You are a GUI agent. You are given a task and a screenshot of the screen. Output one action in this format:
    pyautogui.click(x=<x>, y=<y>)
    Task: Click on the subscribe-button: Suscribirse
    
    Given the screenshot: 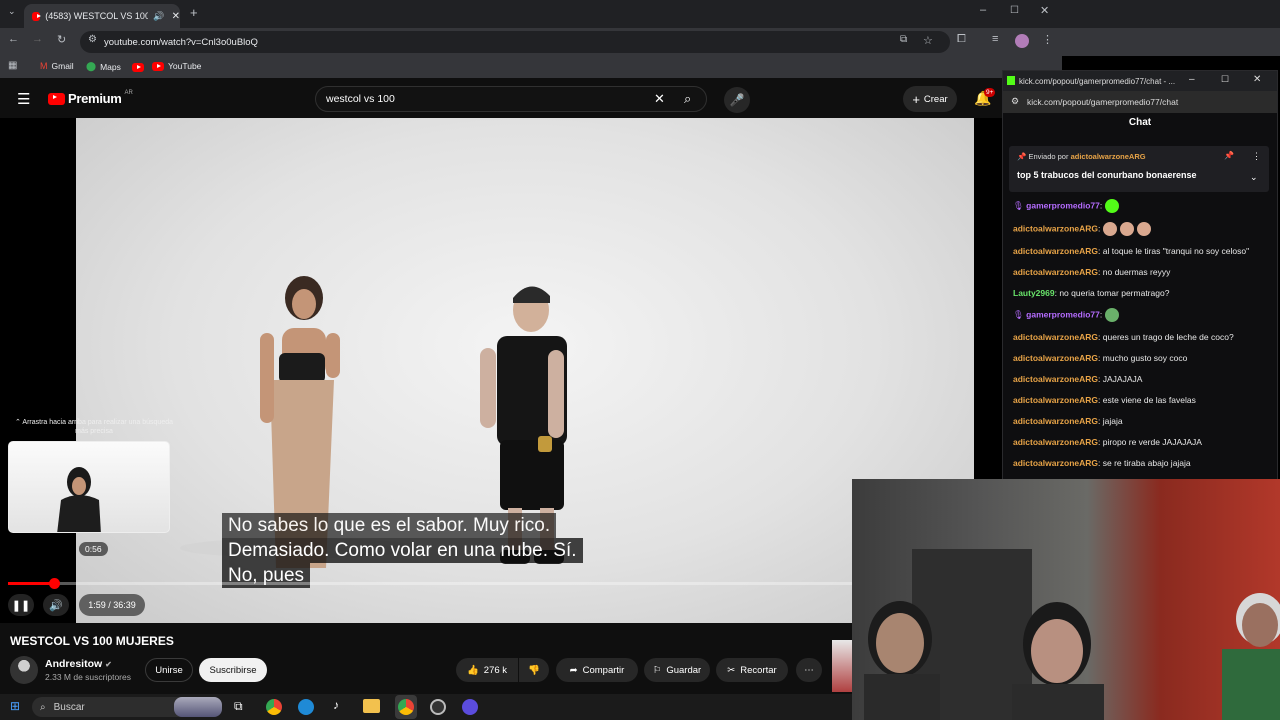 What is the action you would take?
    pyautogui.click(x=233, y=670)
    